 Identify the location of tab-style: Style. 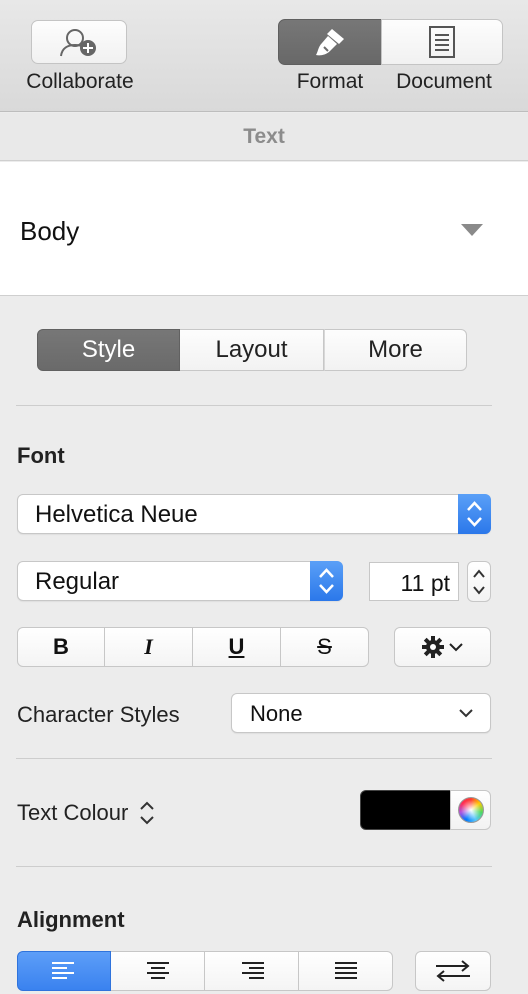
(108, 350).